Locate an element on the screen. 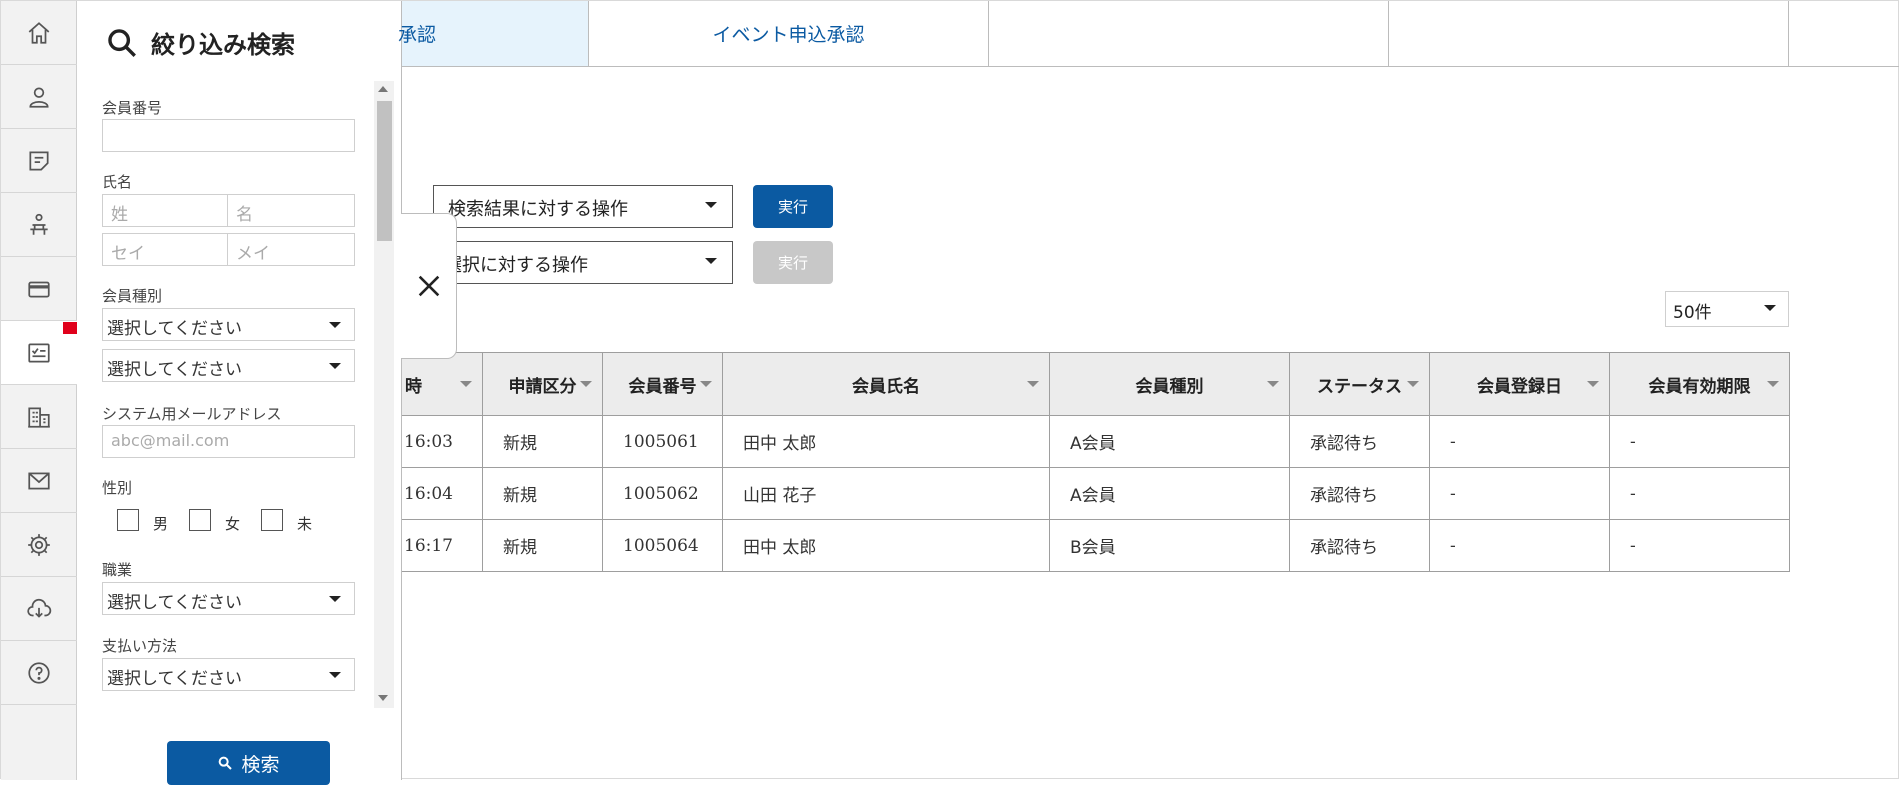 This screenshot has height=785, width=1899. home-icon is located at coordinates (39, 32).